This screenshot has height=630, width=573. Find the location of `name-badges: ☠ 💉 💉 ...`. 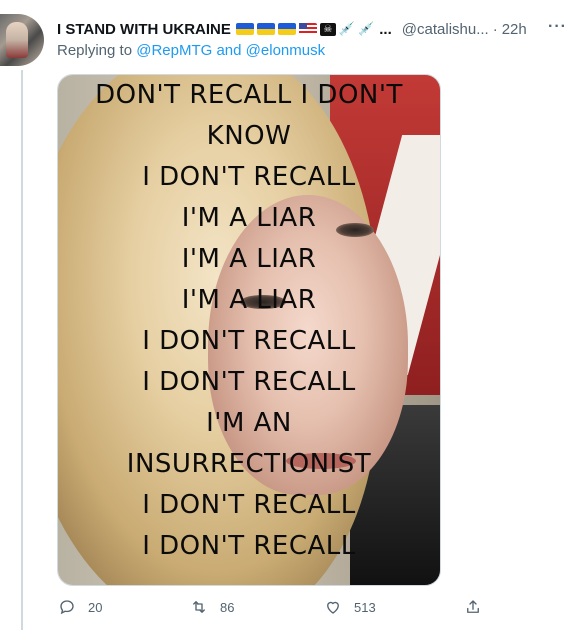

name-badges: ☠ 💉 💉 ... is located at coordinates (313, 29).